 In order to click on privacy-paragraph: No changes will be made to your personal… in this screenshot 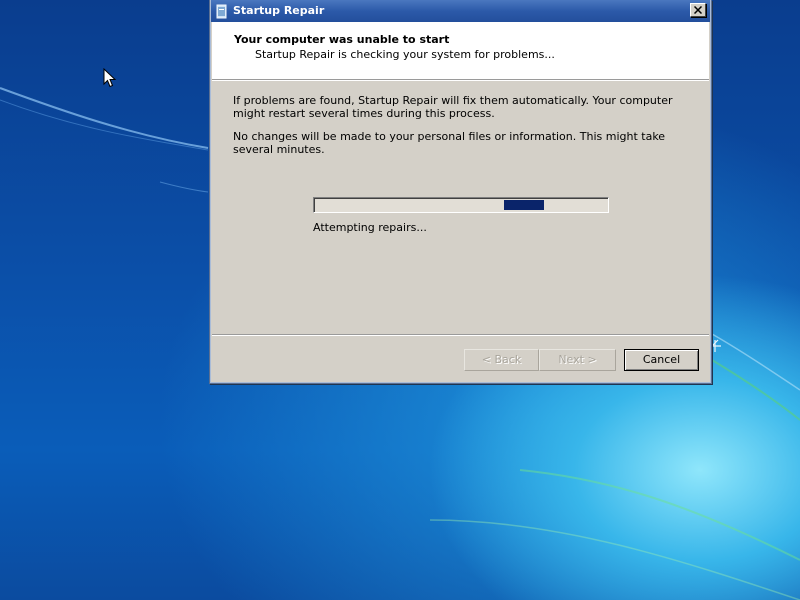, I will do `click(449, 143)`.